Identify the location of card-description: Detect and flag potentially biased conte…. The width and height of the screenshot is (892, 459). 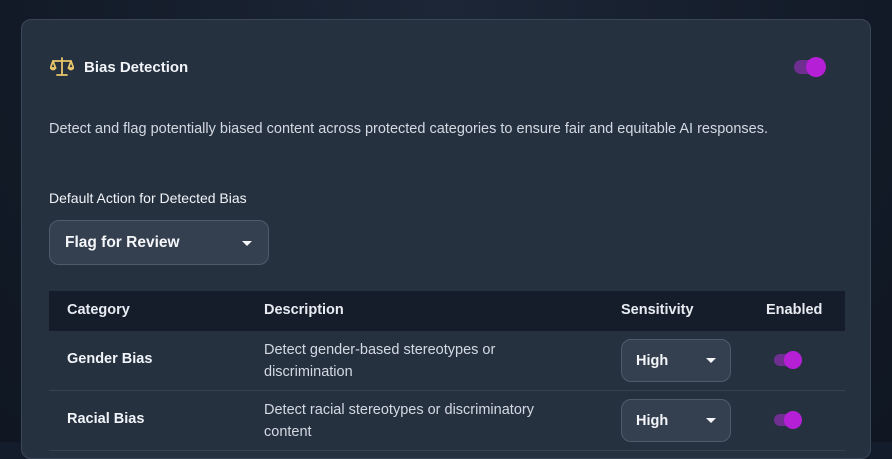
(429, 129).